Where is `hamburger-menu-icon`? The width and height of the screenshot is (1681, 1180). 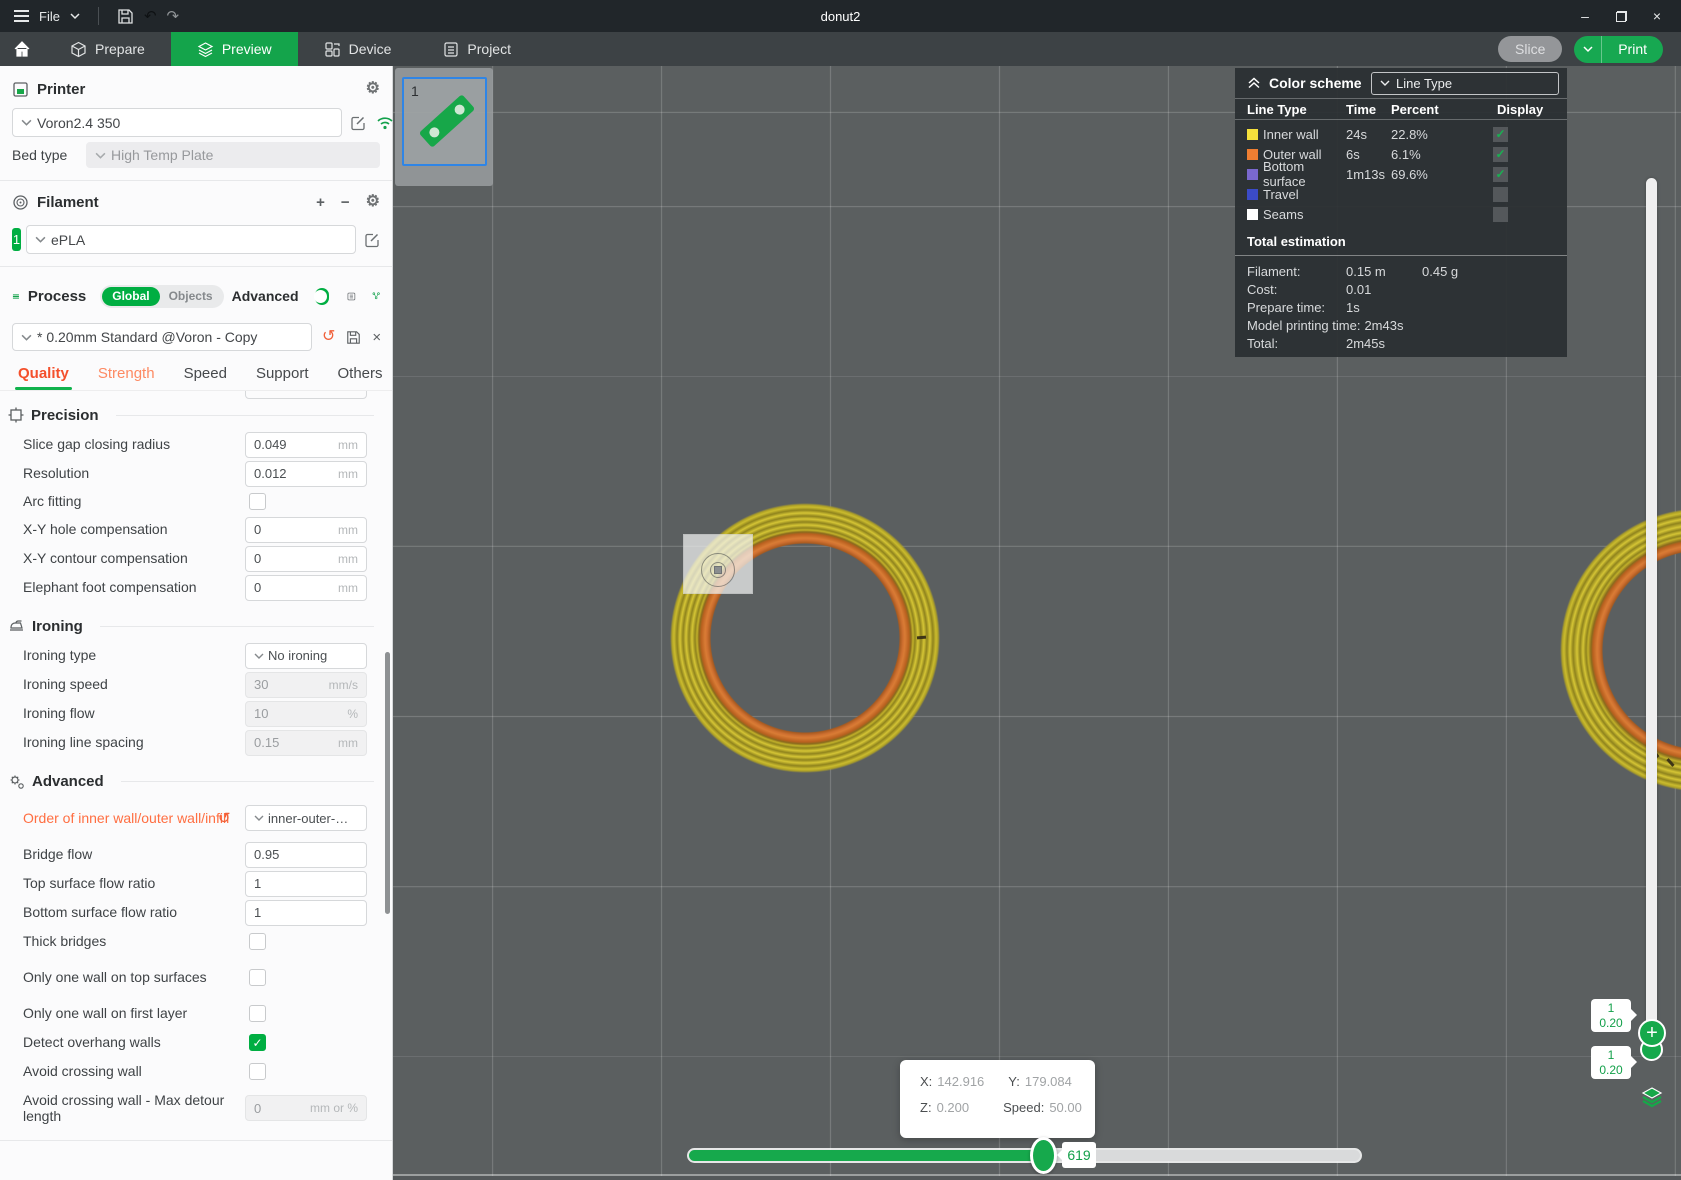 hamburger-menu-icon is located at coordinates (21, 16).